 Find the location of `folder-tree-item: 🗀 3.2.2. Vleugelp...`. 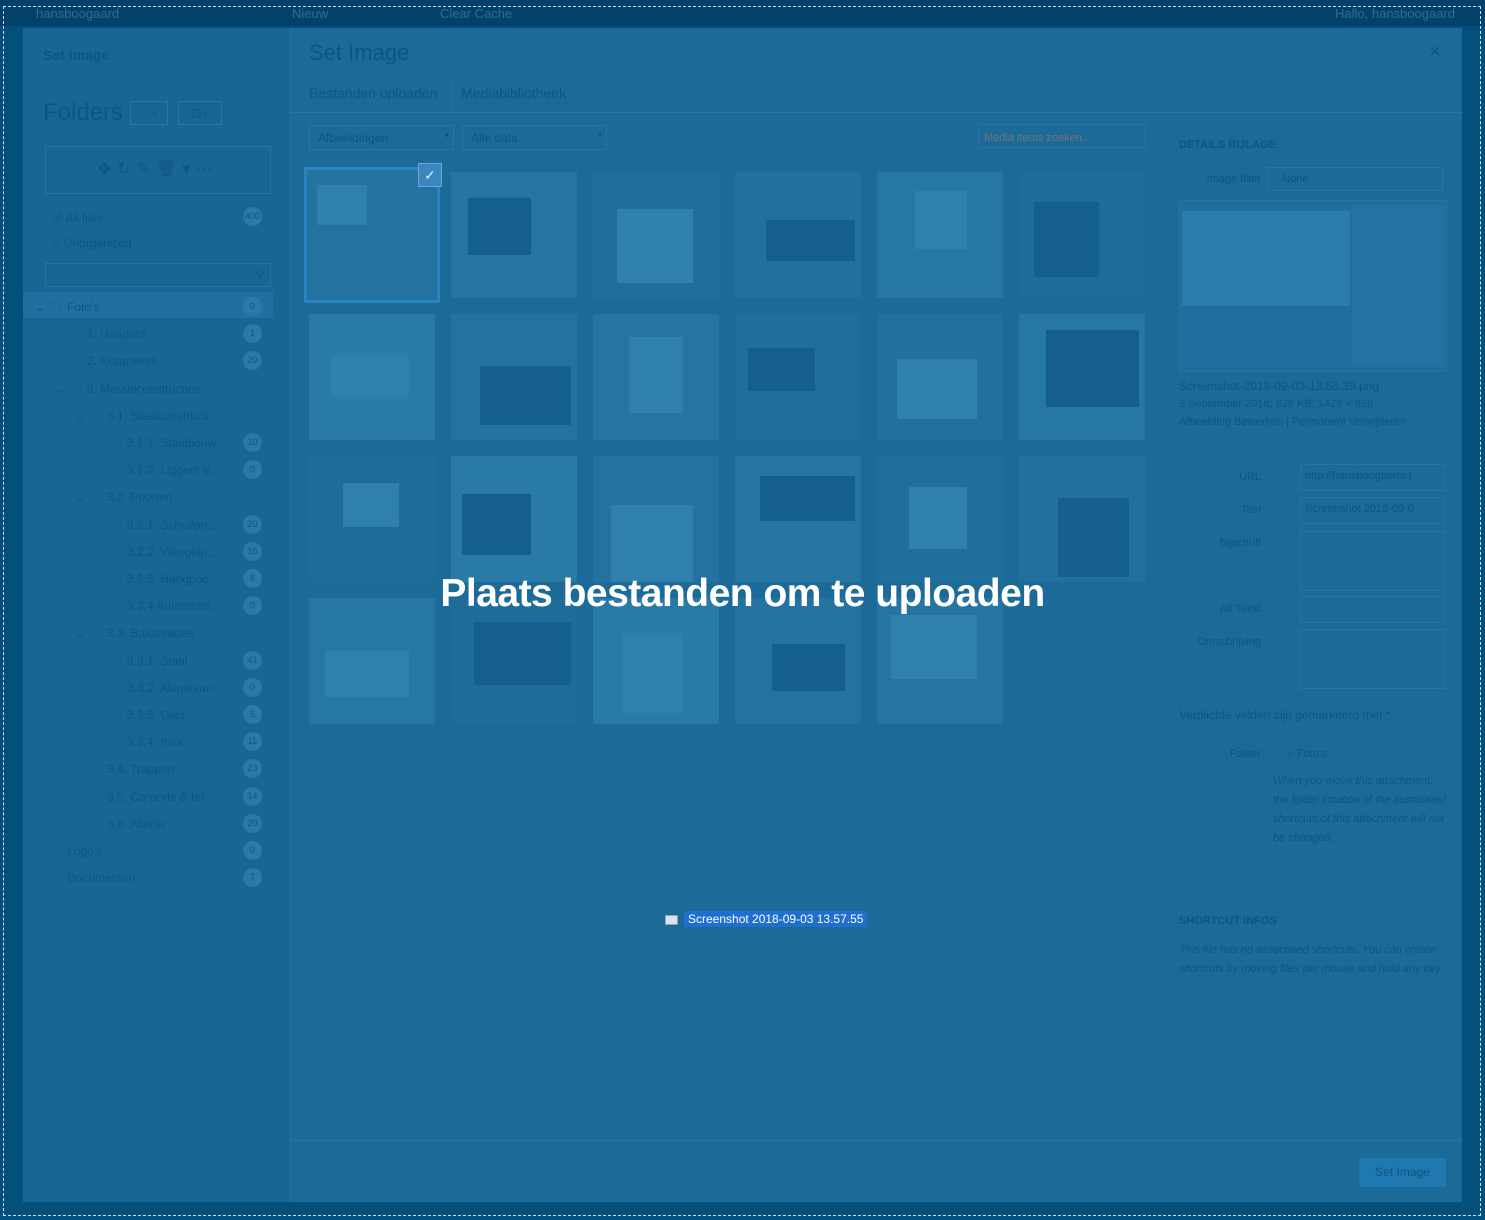

folder-tree-item: 🗀 3.2.2. Vleugelp... is located at coordinates (156, 553).